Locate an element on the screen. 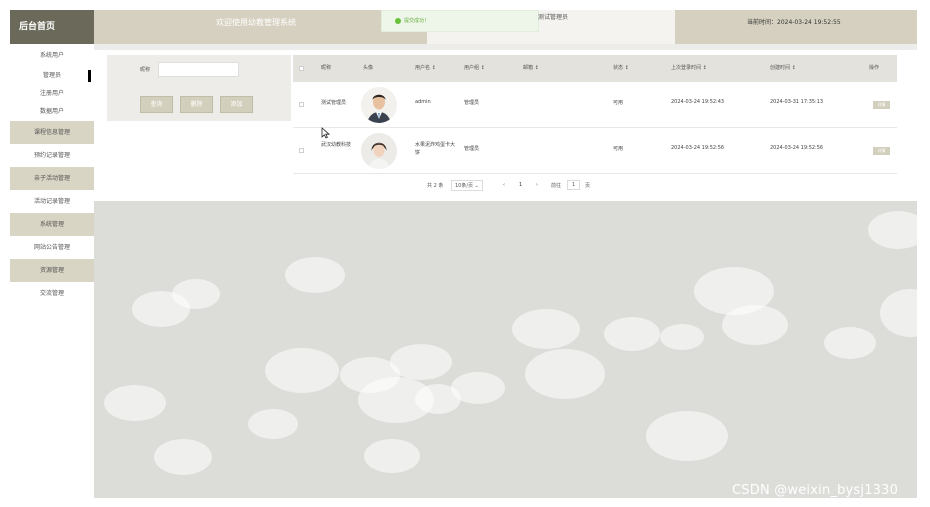 The image size is (930, 507). sidebar-item: 系统用户 is located at coordinates (52, 55).